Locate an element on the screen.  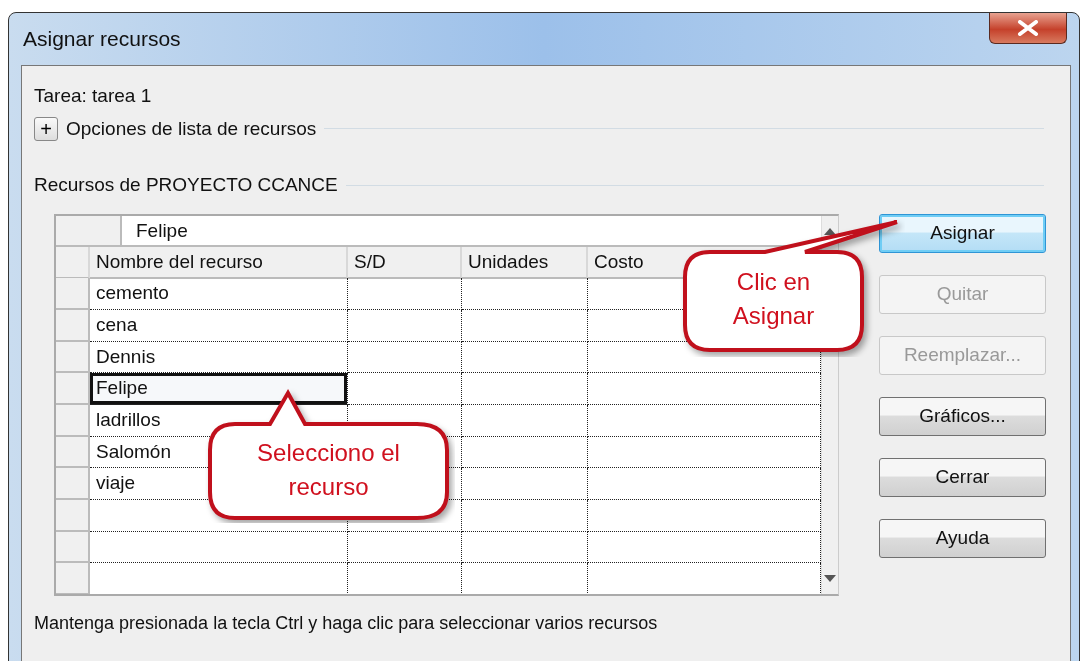
window-title: Asignar recursos is located at coordinates (102, 39).